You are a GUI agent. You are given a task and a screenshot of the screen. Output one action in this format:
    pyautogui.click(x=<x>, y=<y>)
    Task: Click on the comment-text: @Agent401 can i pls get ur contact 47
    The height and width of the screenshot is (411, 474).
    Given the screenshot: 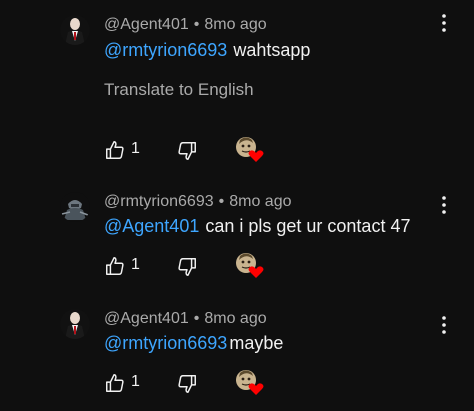 What is the action you would take?
    pyautogui.click(x=257, y=226)
    